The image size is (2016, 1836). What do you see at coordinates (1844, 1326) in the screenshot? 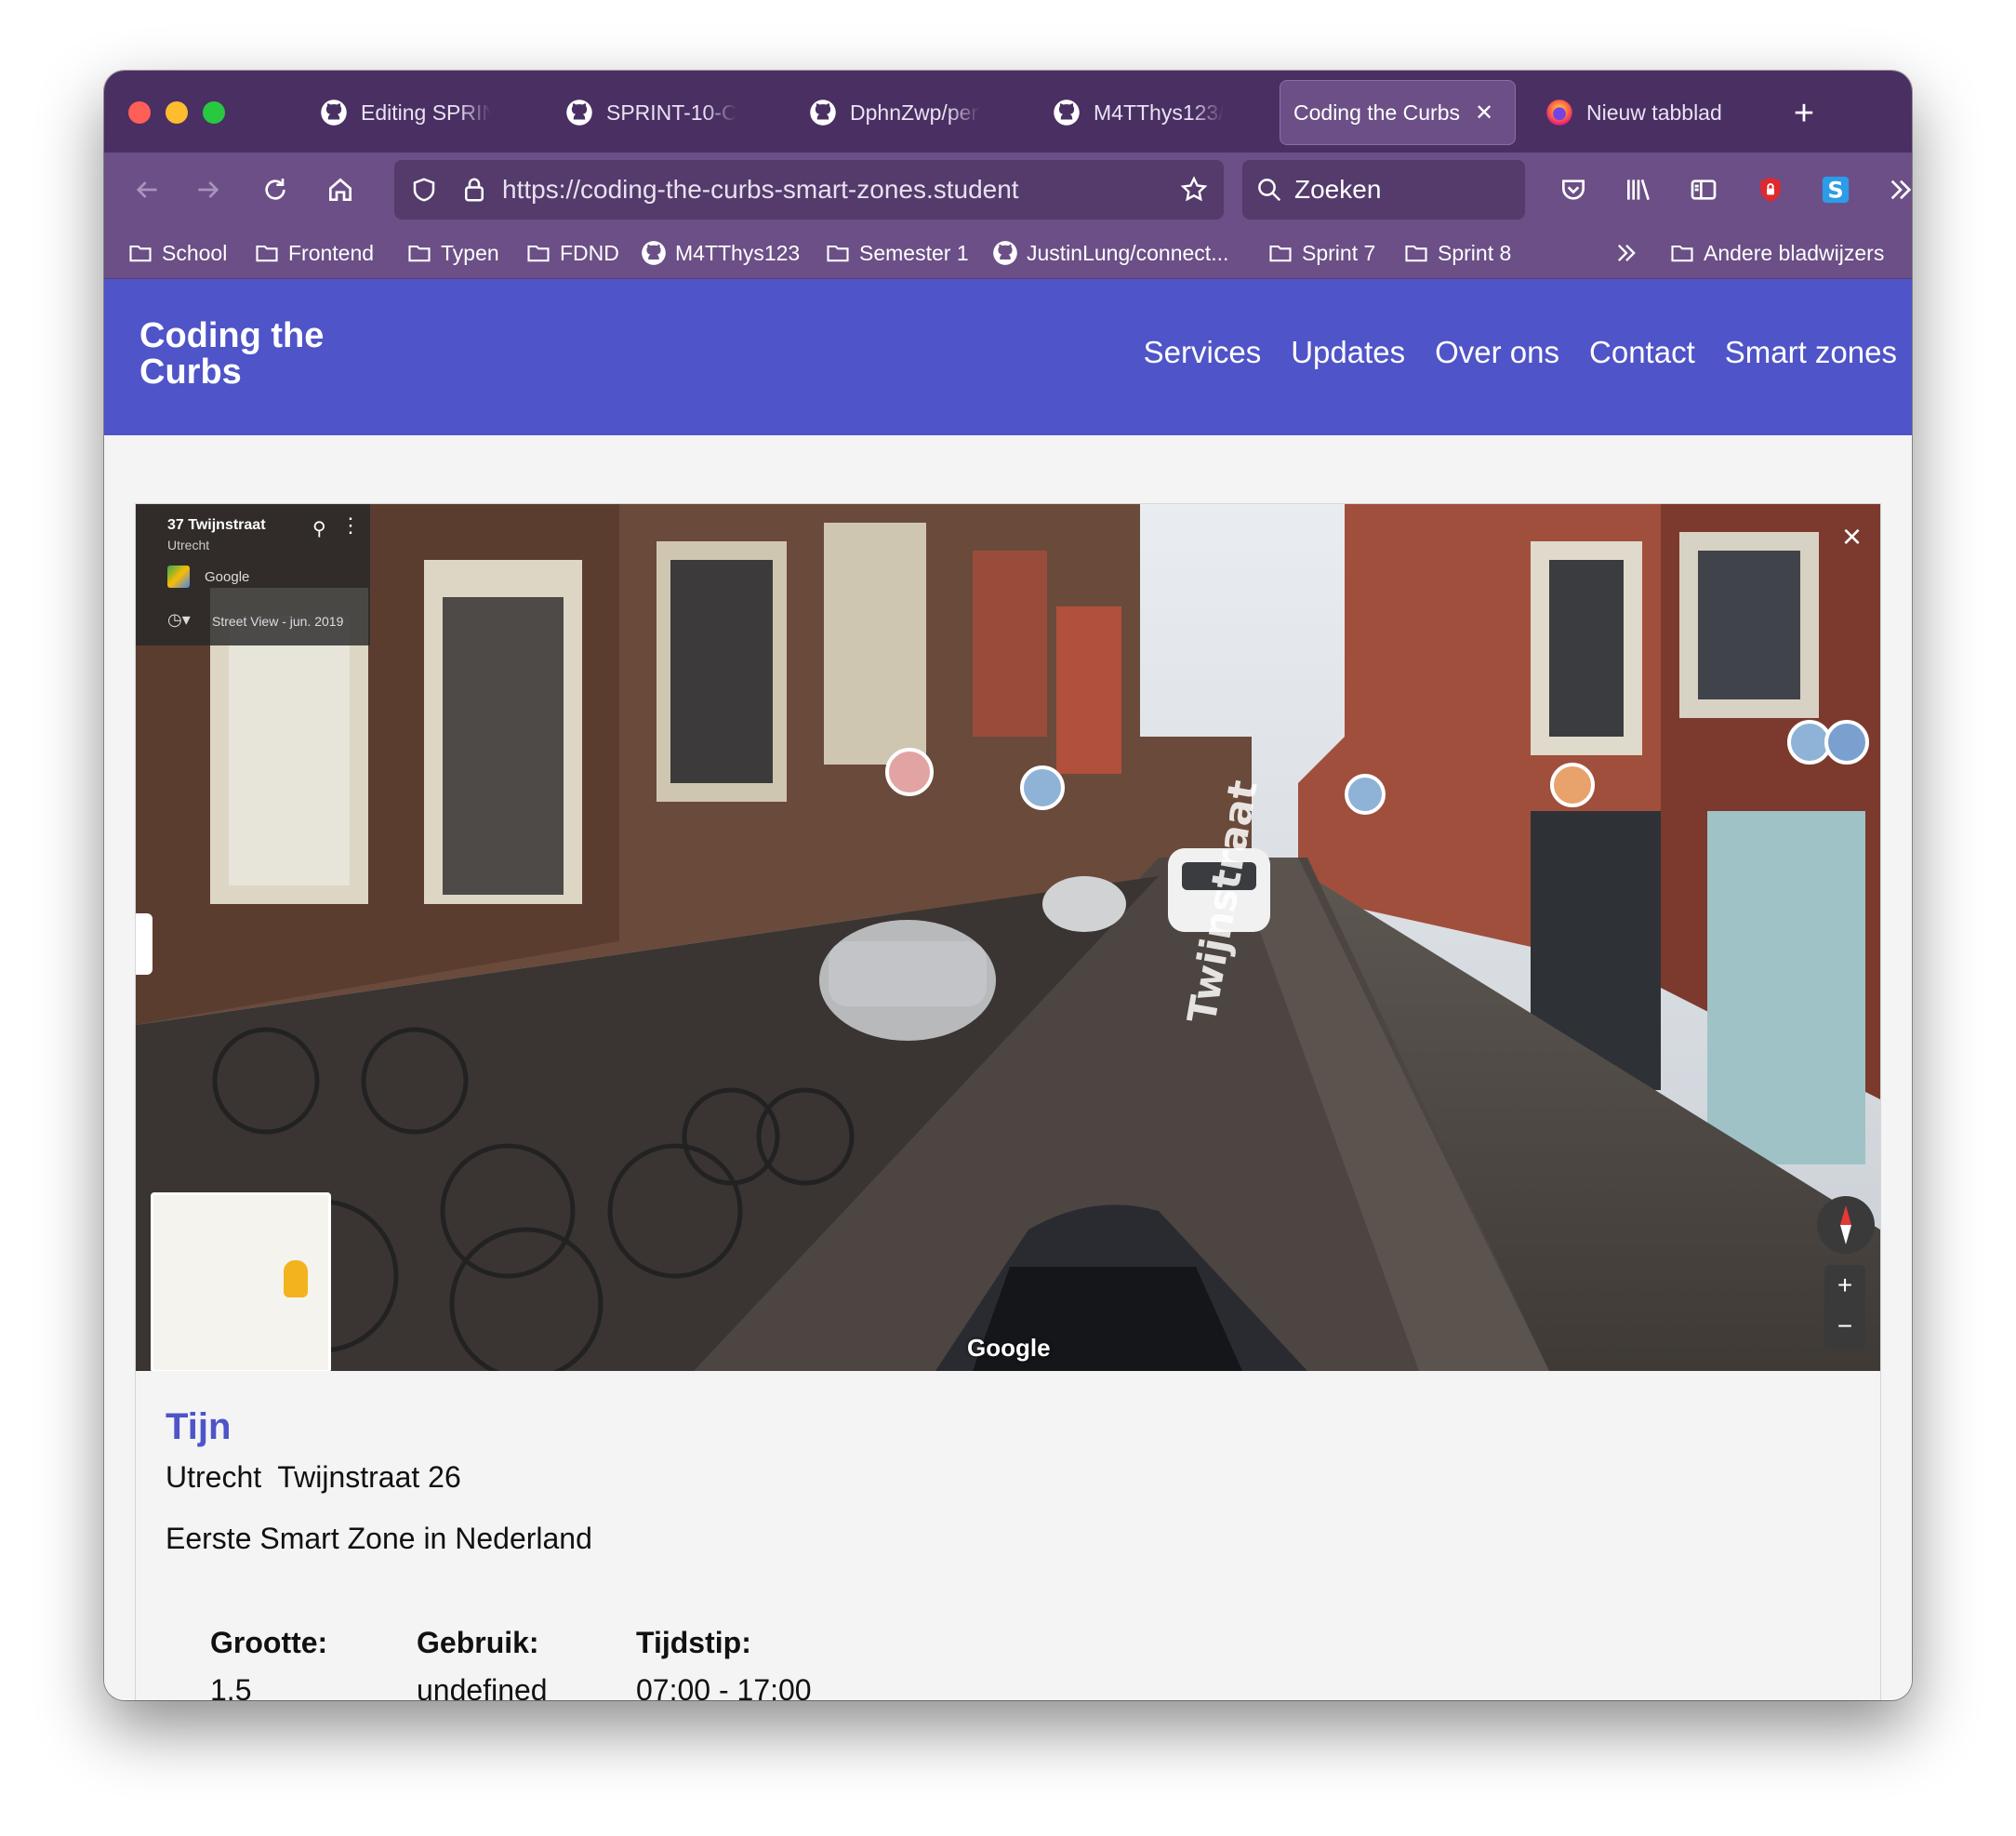
I see `zoom-out-button: −` at bounding box center [1844, 1326].